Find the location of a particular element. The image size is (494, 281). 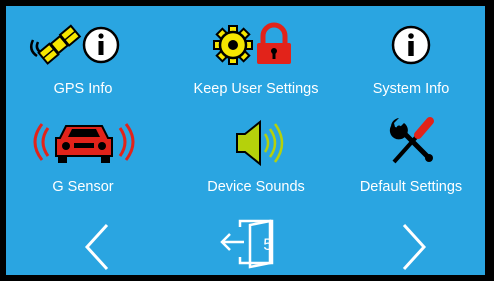

menu-item-default-settings: Default Settings is located at coordinates (411, 157).